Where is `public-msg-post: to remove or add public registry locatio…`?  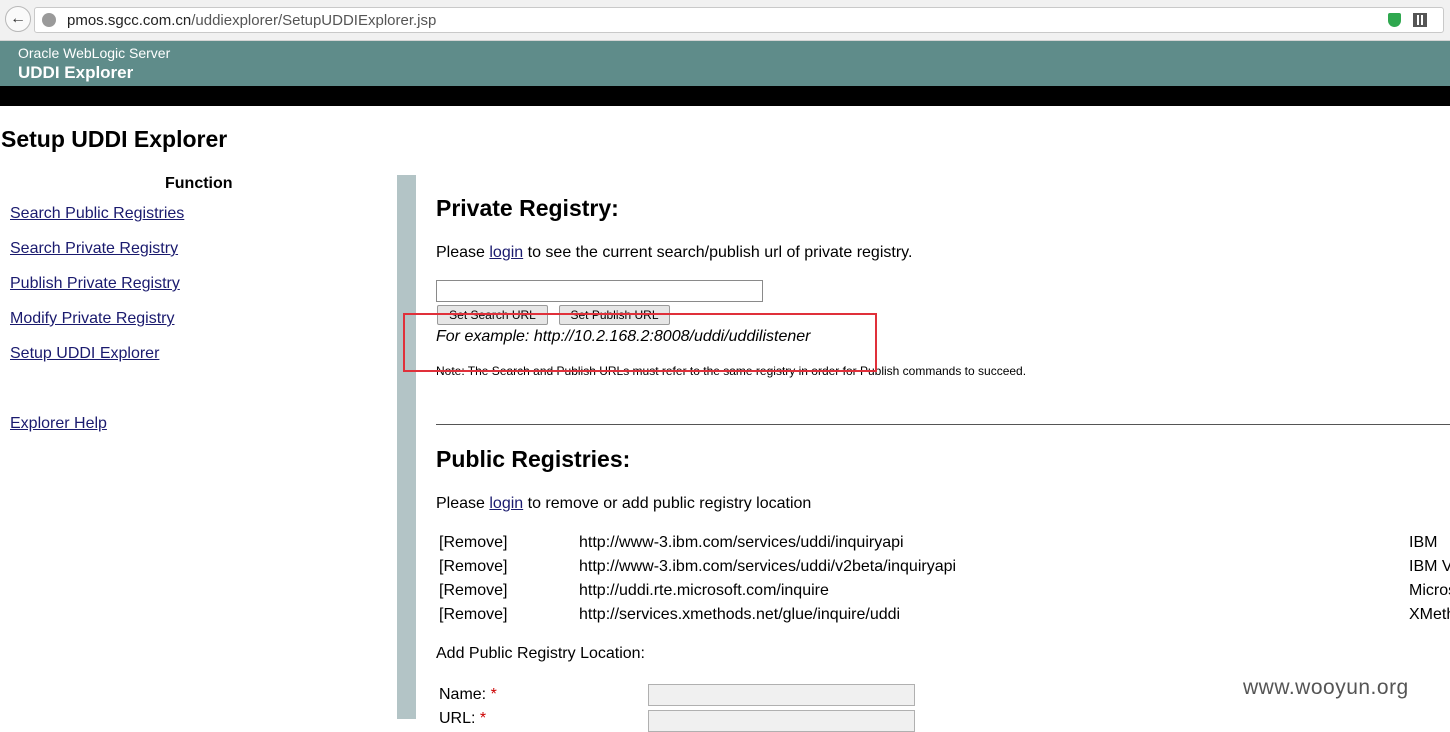
public-msg-post: to remove or add public registry locatio… is located at coordinates (667, 503).